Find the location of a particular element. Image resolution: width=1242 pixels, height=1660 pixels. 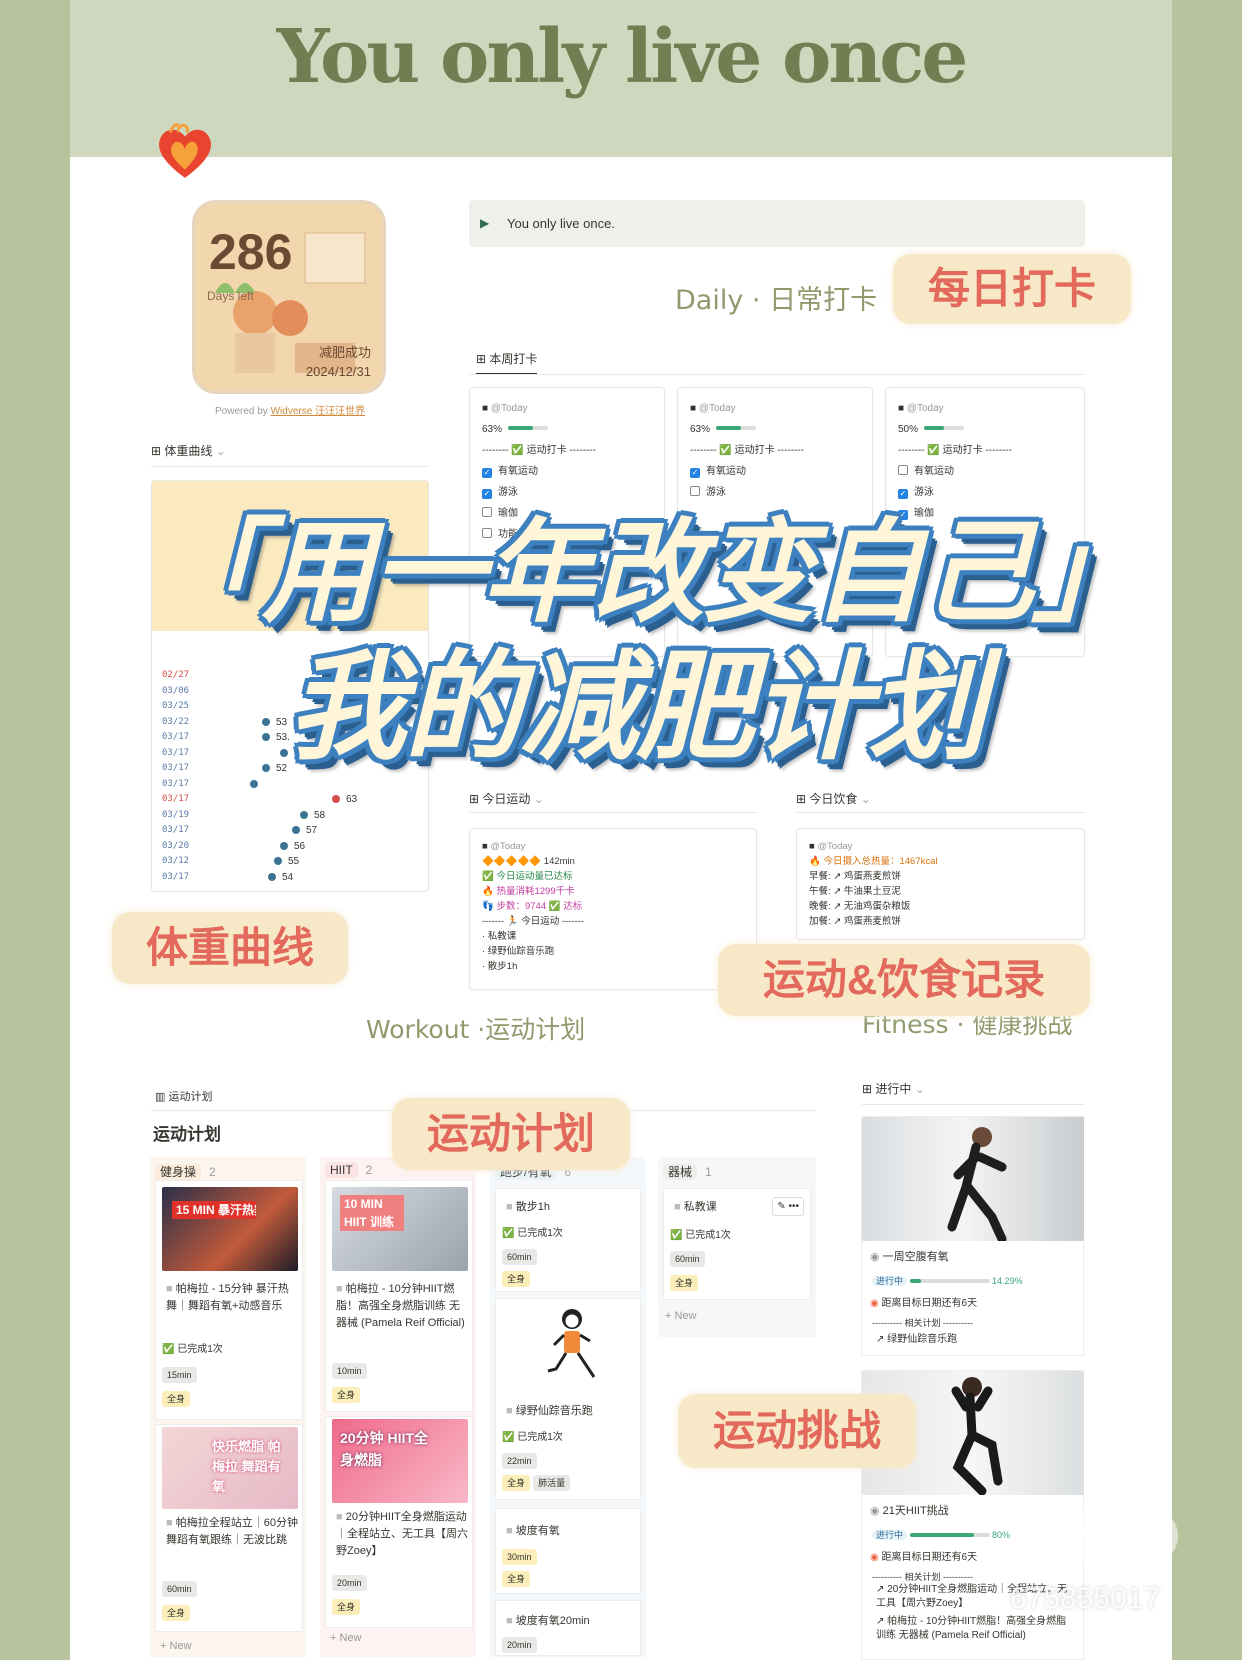

daily-heading: Daily · 日常打卡 is located at coordinates (776, 300).